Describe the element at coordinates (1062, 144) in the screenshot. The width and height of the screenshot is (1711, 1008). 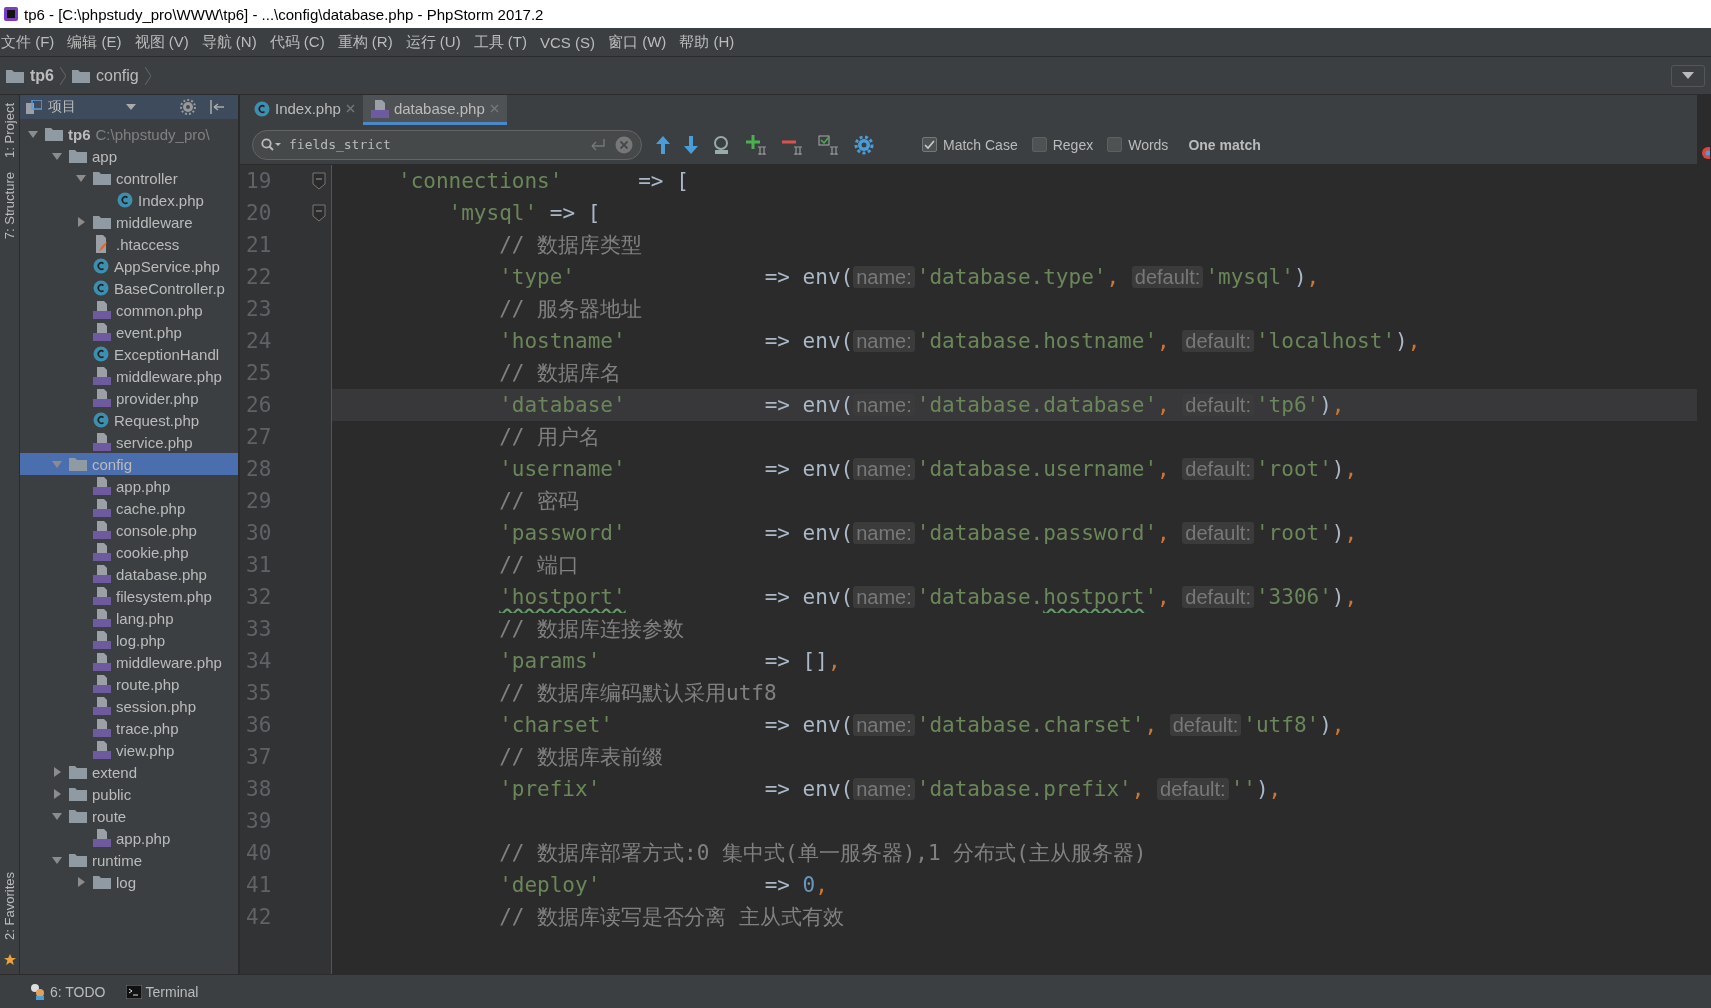
I see `option-checkbox: Regex` at that location.